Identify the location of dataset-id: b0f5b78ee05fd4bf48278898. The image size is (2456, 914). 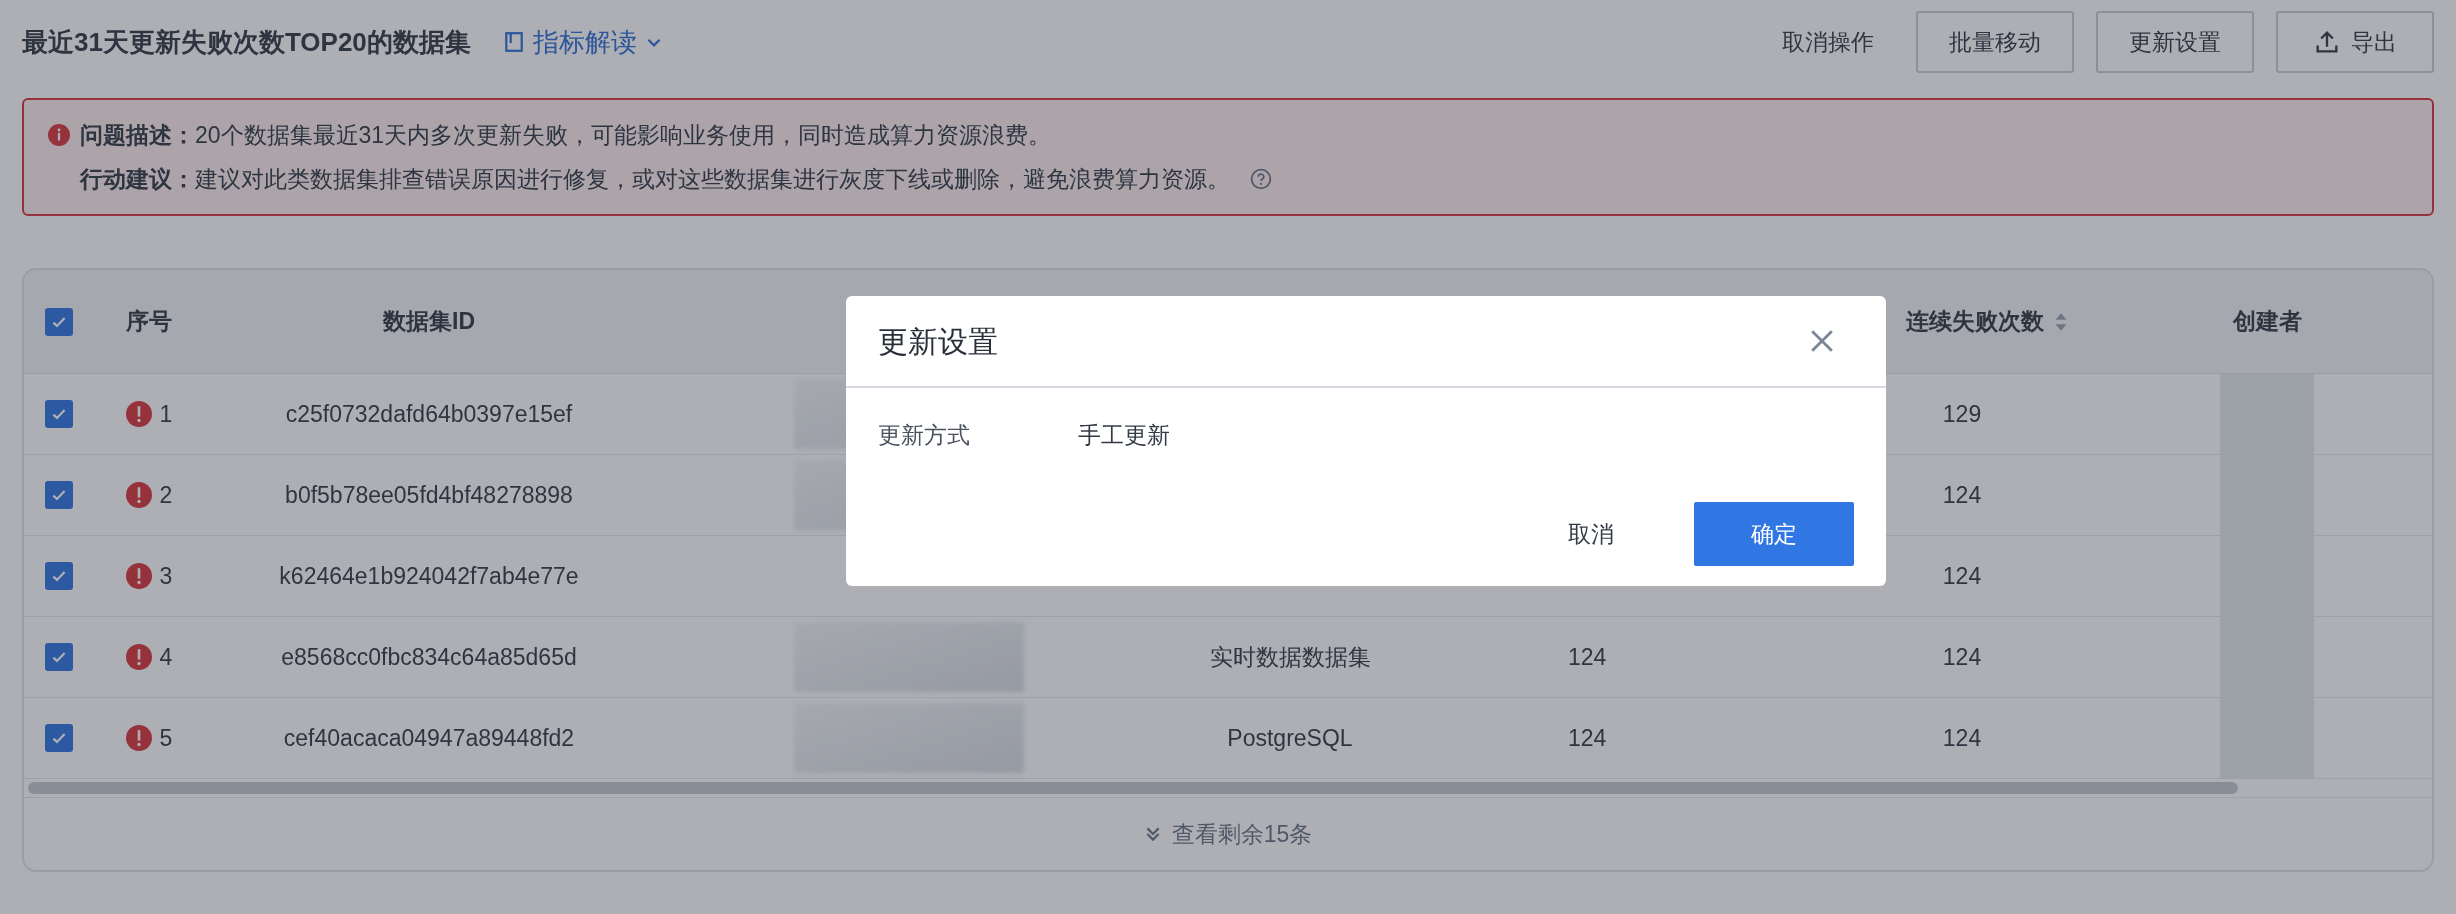
(429, 495).